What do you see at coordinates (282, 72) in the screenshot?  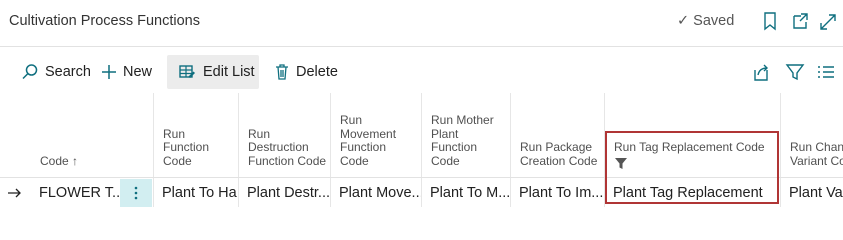 I see `trash-icon` at bounding box center [282, 72].